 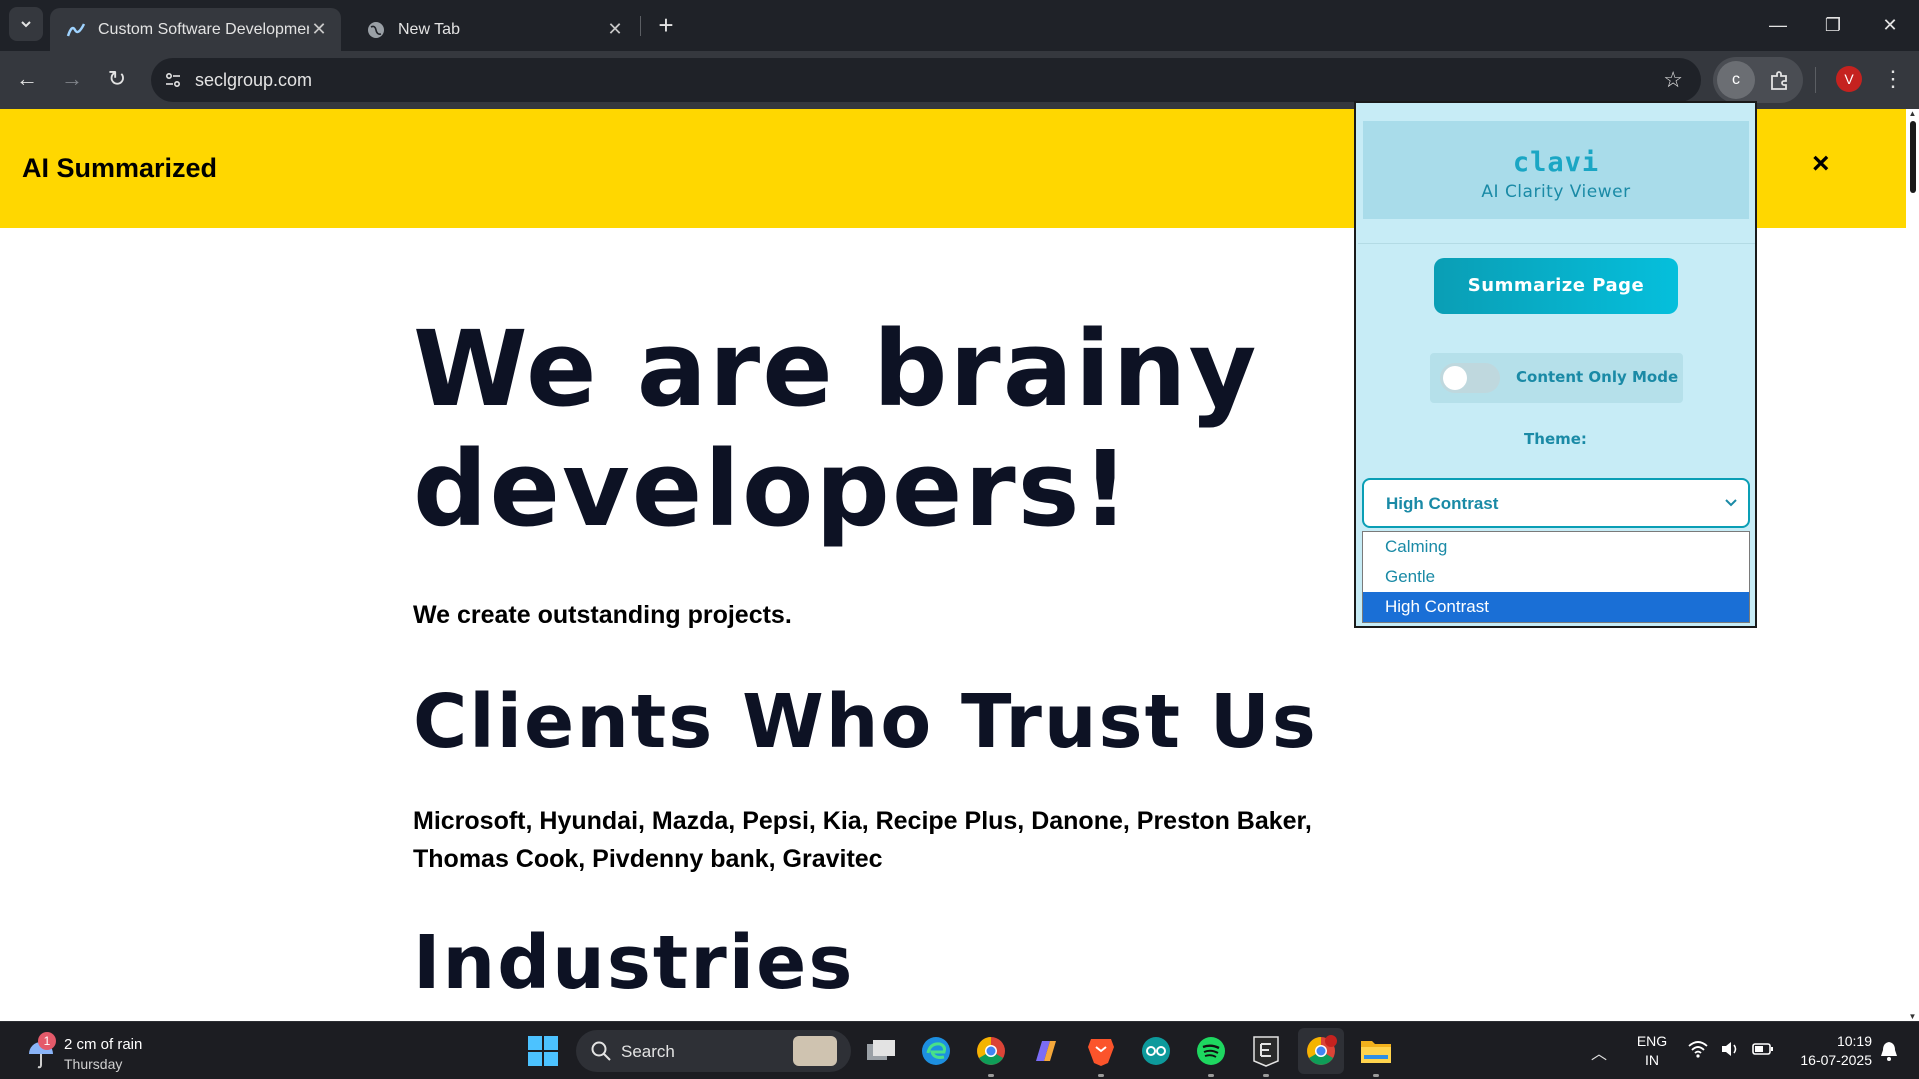 I want to click on tab-search-button, so click(x=26, y=24).